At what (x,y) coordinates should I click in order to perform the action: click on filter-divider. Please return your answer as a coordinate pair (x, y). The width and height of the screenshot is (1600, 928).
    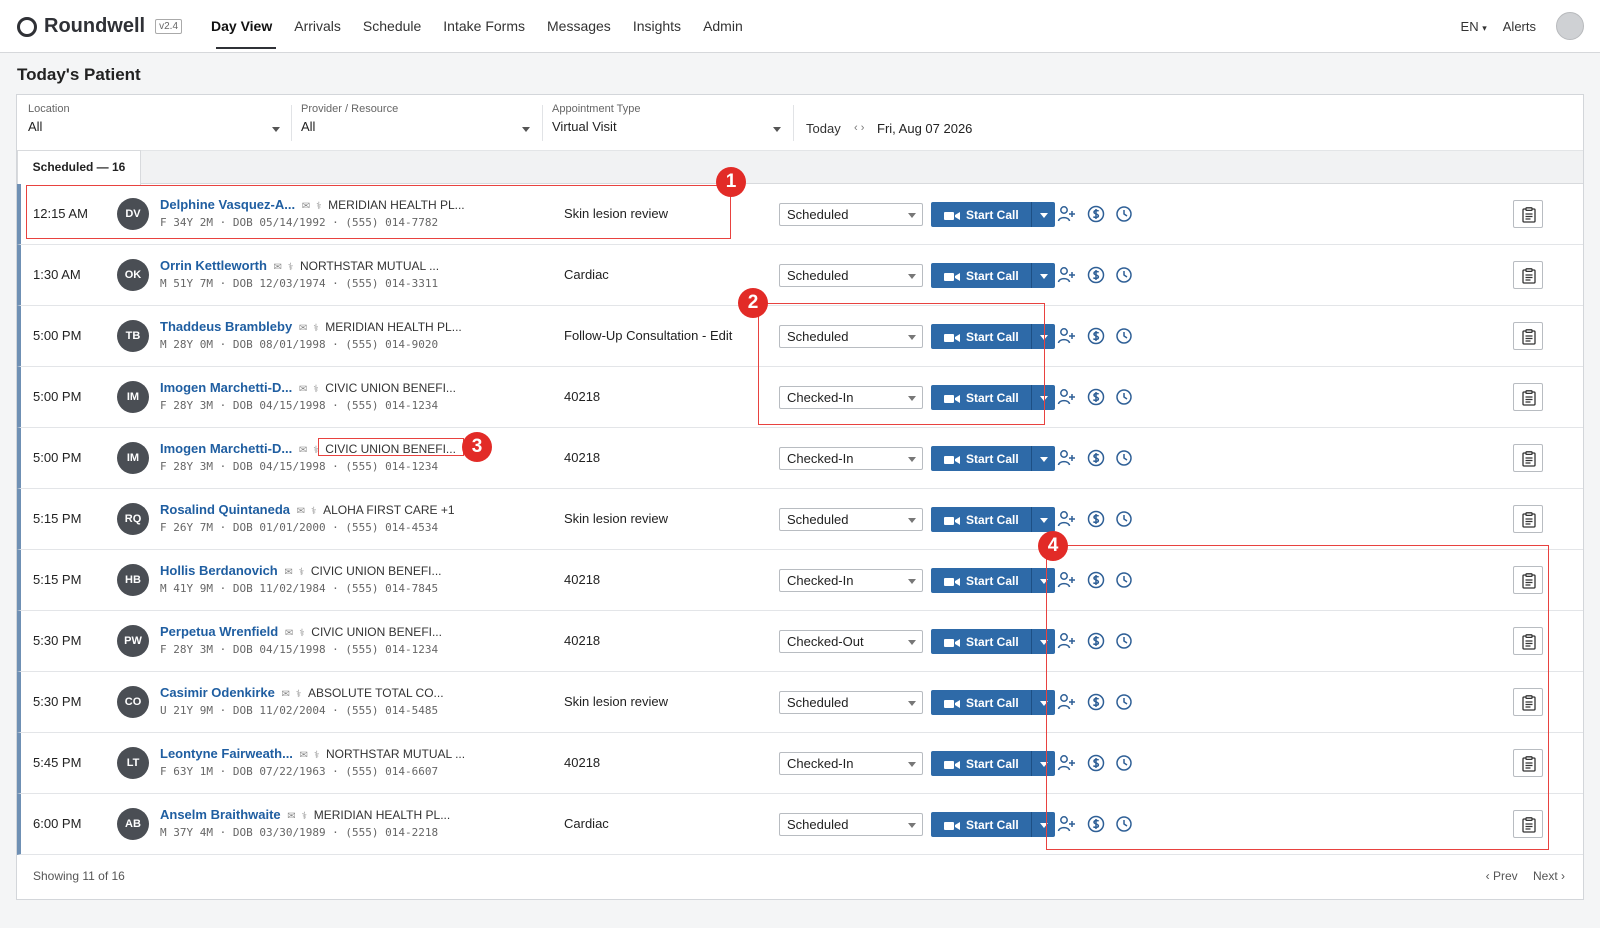
    Looking at the image, I should click on (542, 123).